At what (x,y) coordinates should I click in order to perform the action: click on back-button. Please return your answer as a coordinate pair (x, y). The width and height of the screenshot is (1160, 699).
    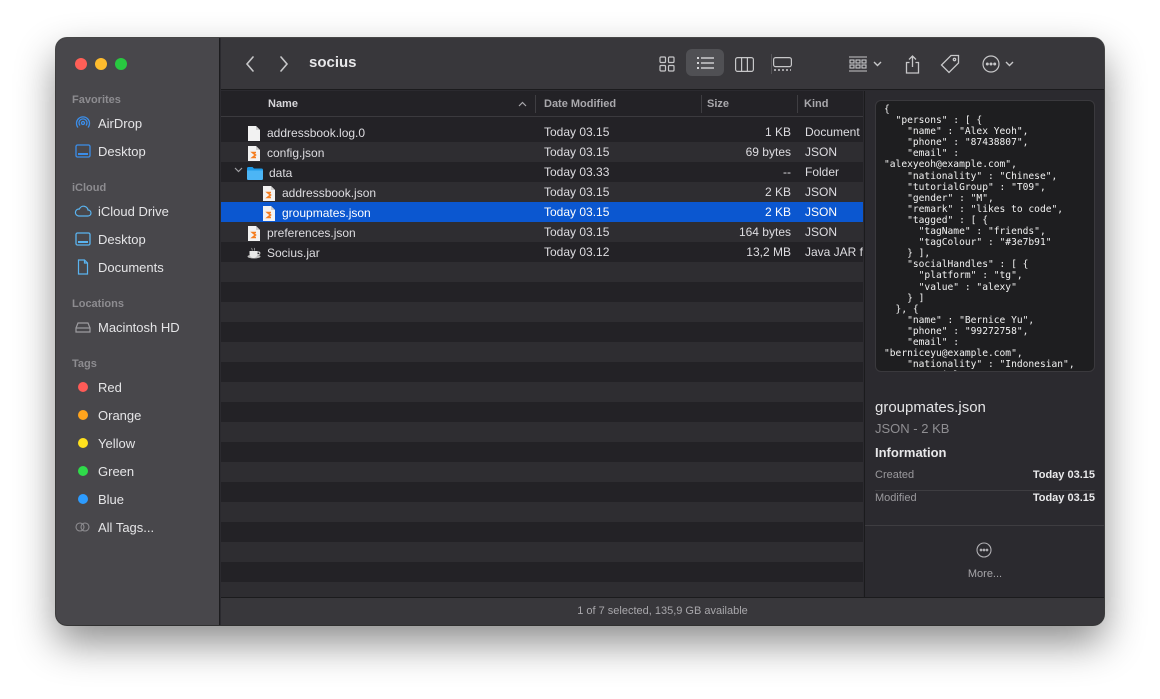
    Looking at the image, I should click on (250, 64).